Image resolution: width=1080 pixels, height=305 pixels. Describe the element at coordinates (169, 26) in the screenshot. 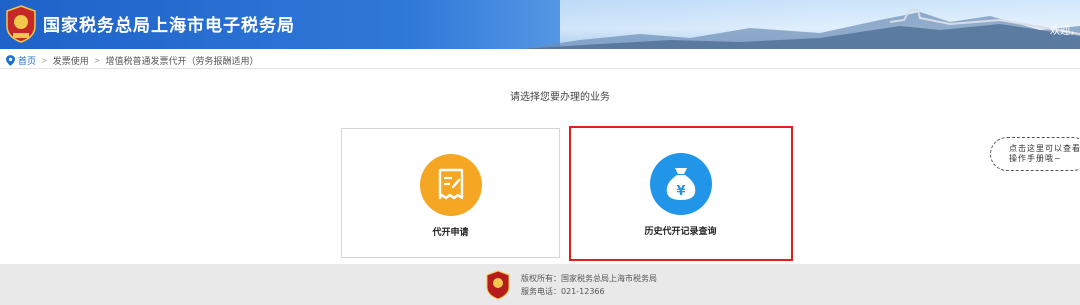

I see `site-title: 国家税务总局上海市电子税务局` at that location.